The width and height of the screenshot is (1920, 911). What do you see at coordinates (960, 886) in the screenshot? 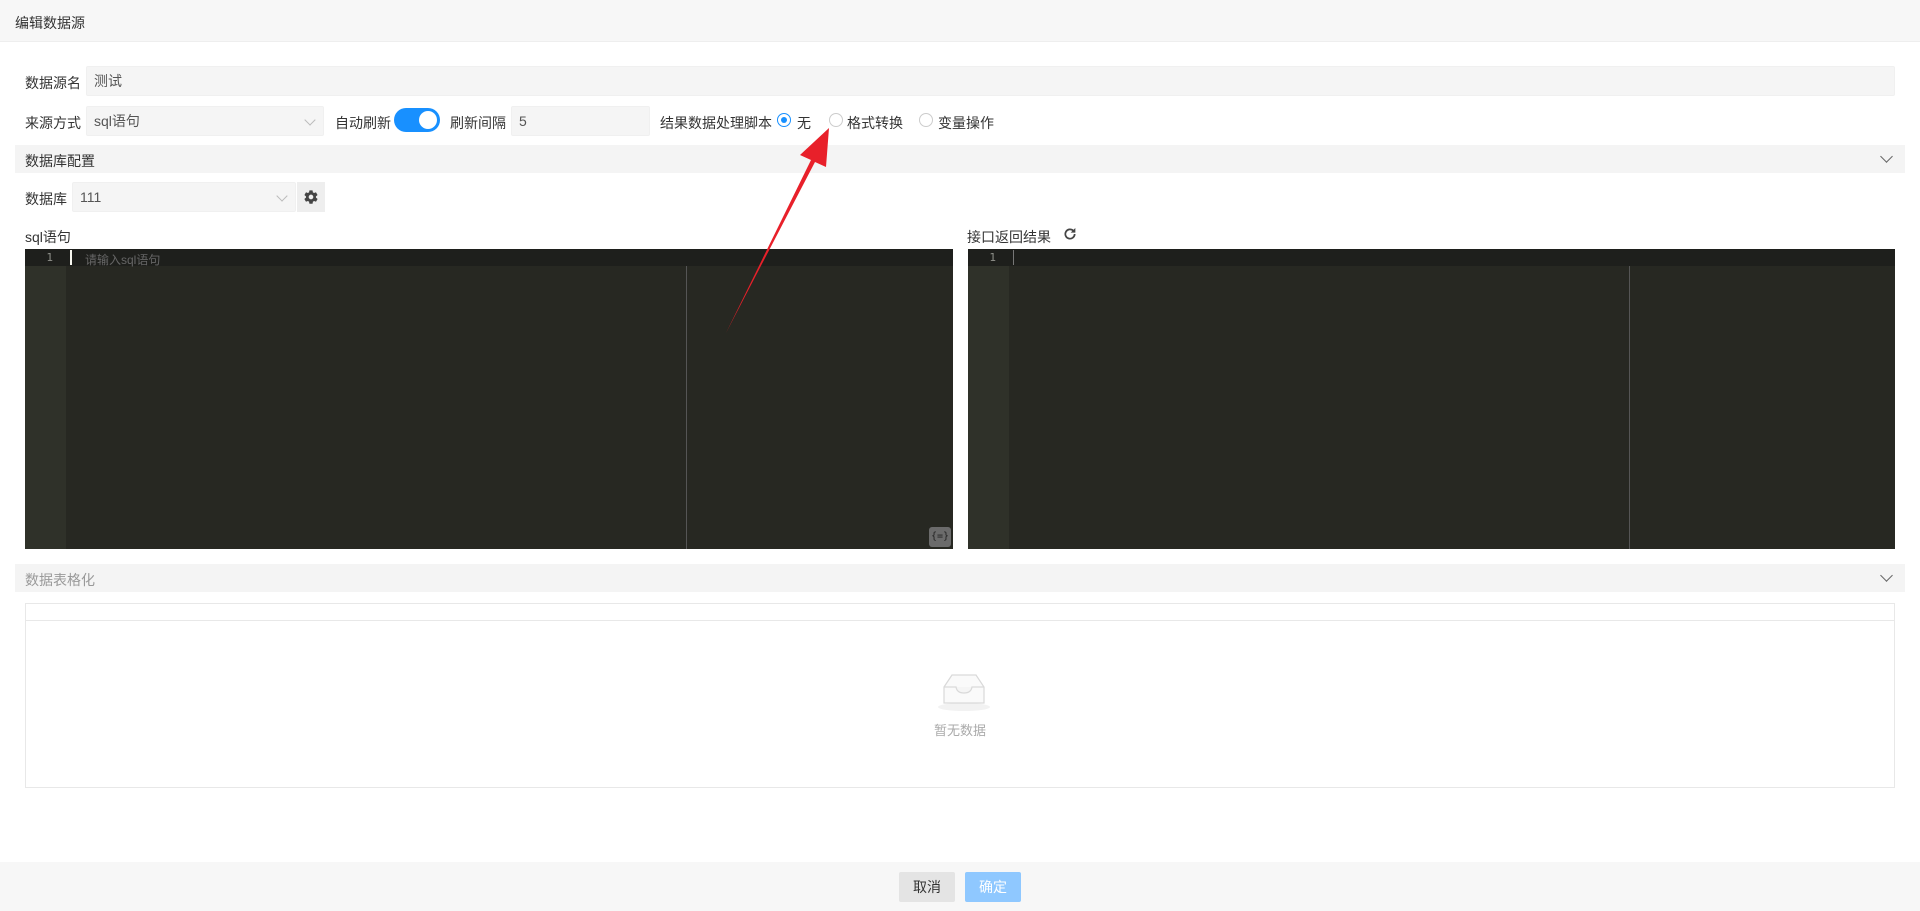
I see `dialog-footer: 取消 确定` at bounding box center [960, 886].